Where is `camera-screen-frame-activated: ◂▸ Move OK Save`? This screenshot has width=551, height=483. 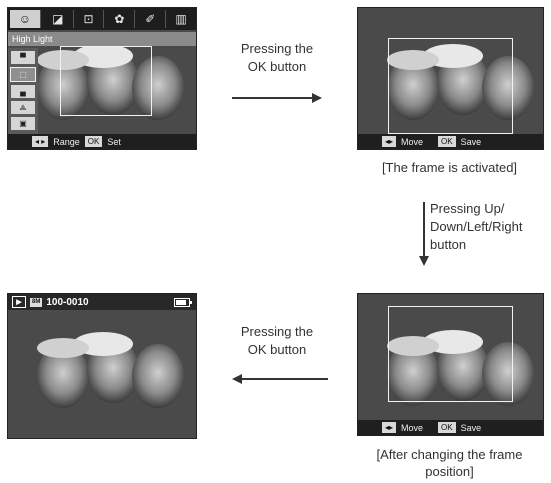 camera-screen-frame-activated: ◂▸ Move OK Save is located at coordinates (450, 78).